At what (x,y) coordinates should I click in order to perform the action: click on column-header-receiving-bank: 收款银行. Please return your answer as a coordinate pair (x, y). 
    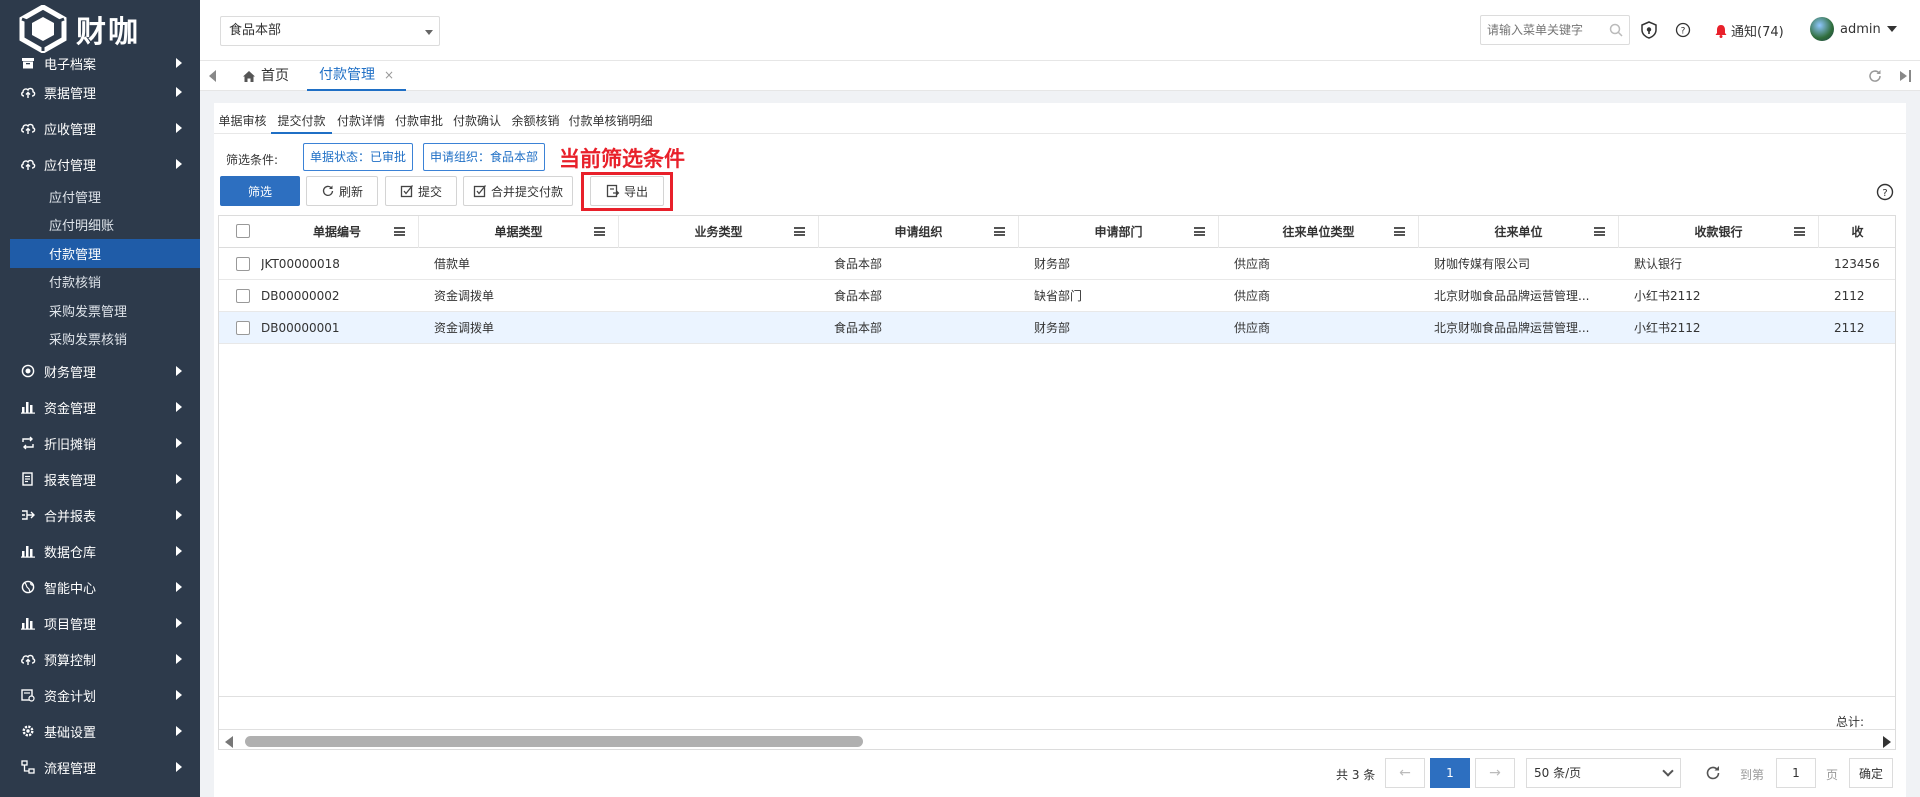
    Looking at the image, I should click on (1719, 232).